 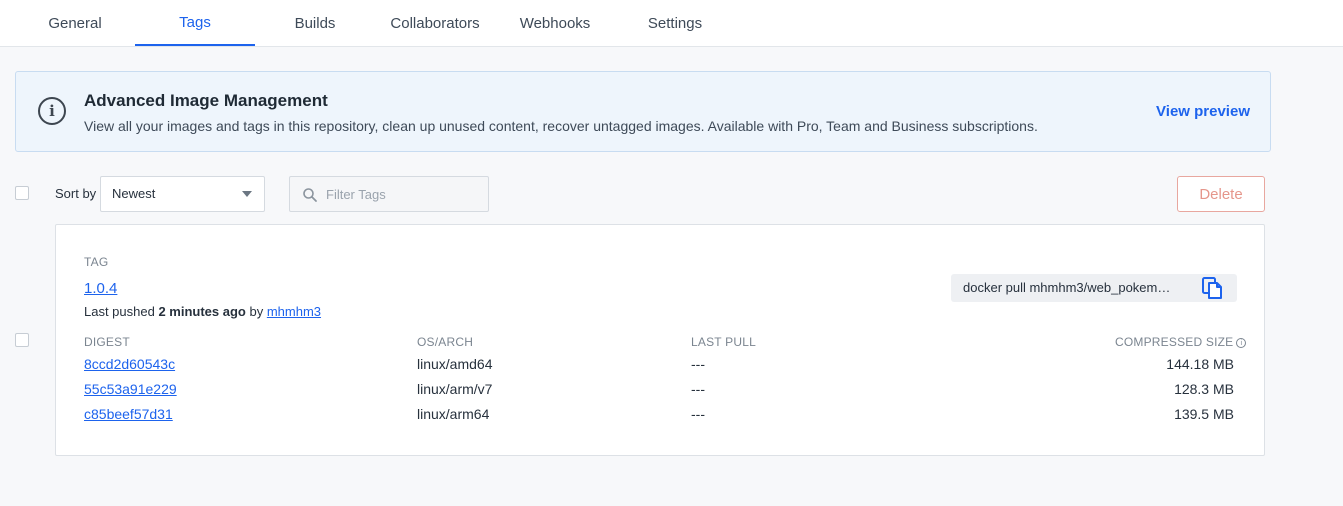 I want to click on digest-link: 55c53a91e229, so click(x=130, y=389).